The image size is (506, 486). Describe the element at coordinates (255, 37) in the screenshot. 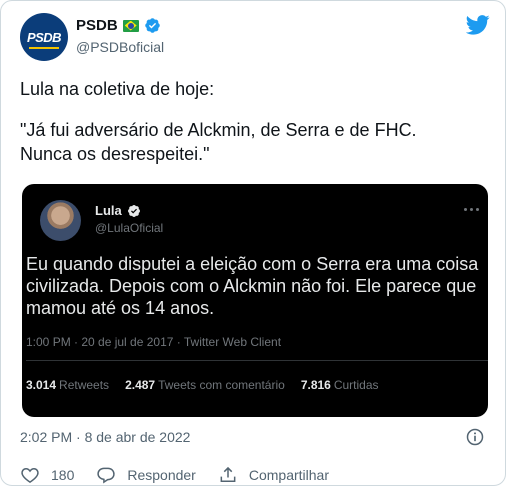

I see `tweet-header: PSDB PSDB @PSDBoficial` at that location.